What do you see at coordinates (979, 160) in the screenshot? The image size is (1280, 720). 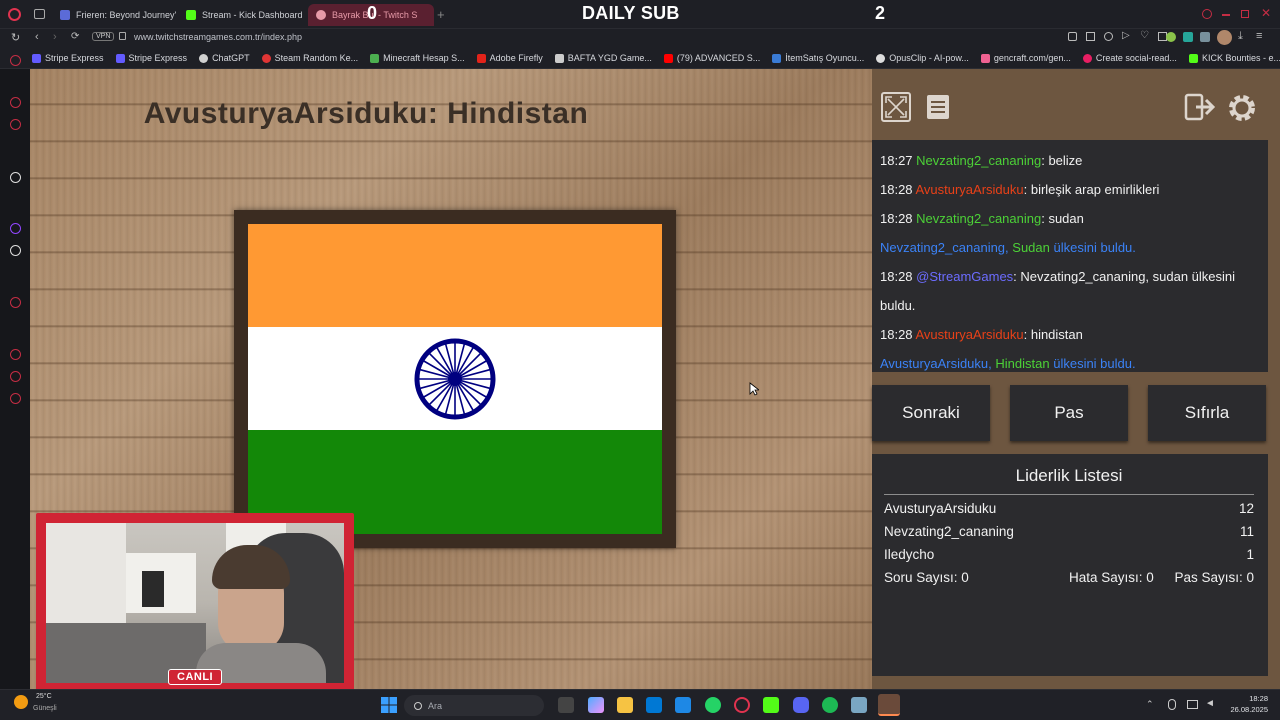 I see `message-user: Nevzating2_cananing` at bounding box center [979, 160].